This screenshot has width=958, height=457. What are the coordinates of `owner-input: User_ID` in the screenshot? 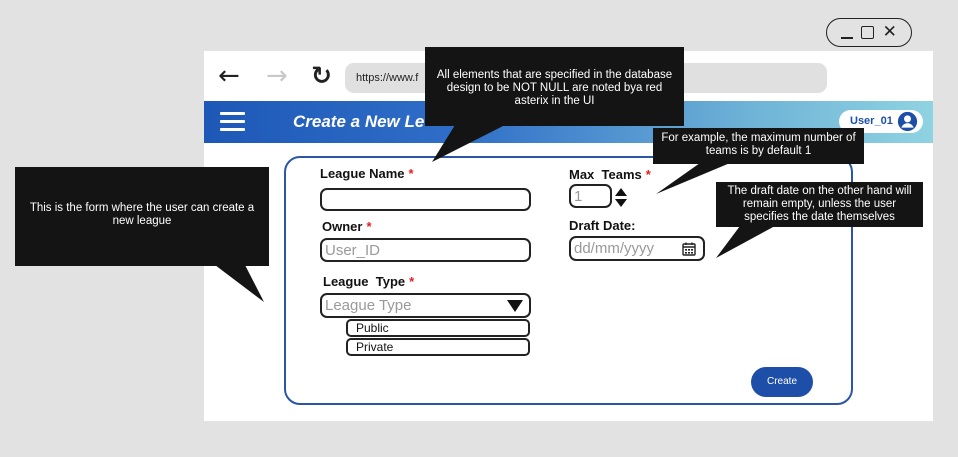 It's located at (425, 250).